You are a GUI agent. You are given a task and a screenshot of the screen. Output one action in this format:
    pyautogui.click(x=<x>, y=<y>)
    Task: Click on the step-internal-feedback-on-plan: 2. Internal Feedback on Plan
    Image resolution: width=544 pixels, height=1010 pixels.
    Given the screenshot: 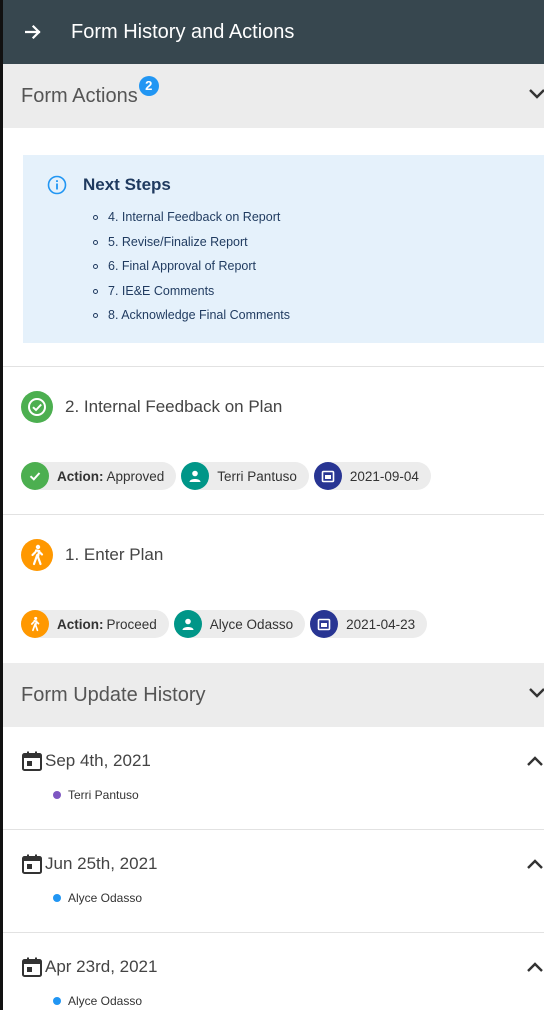 What is the action you would take?
    pyautogui.click(x=151, y=407)
    